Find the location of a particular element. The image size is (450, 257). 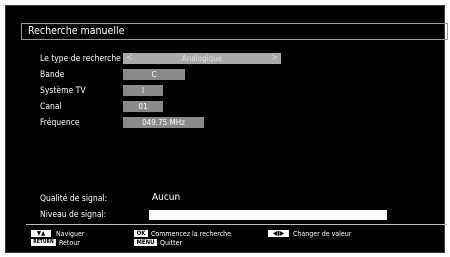

menu-key-icon: MENU is located at coordinates (145, 242).